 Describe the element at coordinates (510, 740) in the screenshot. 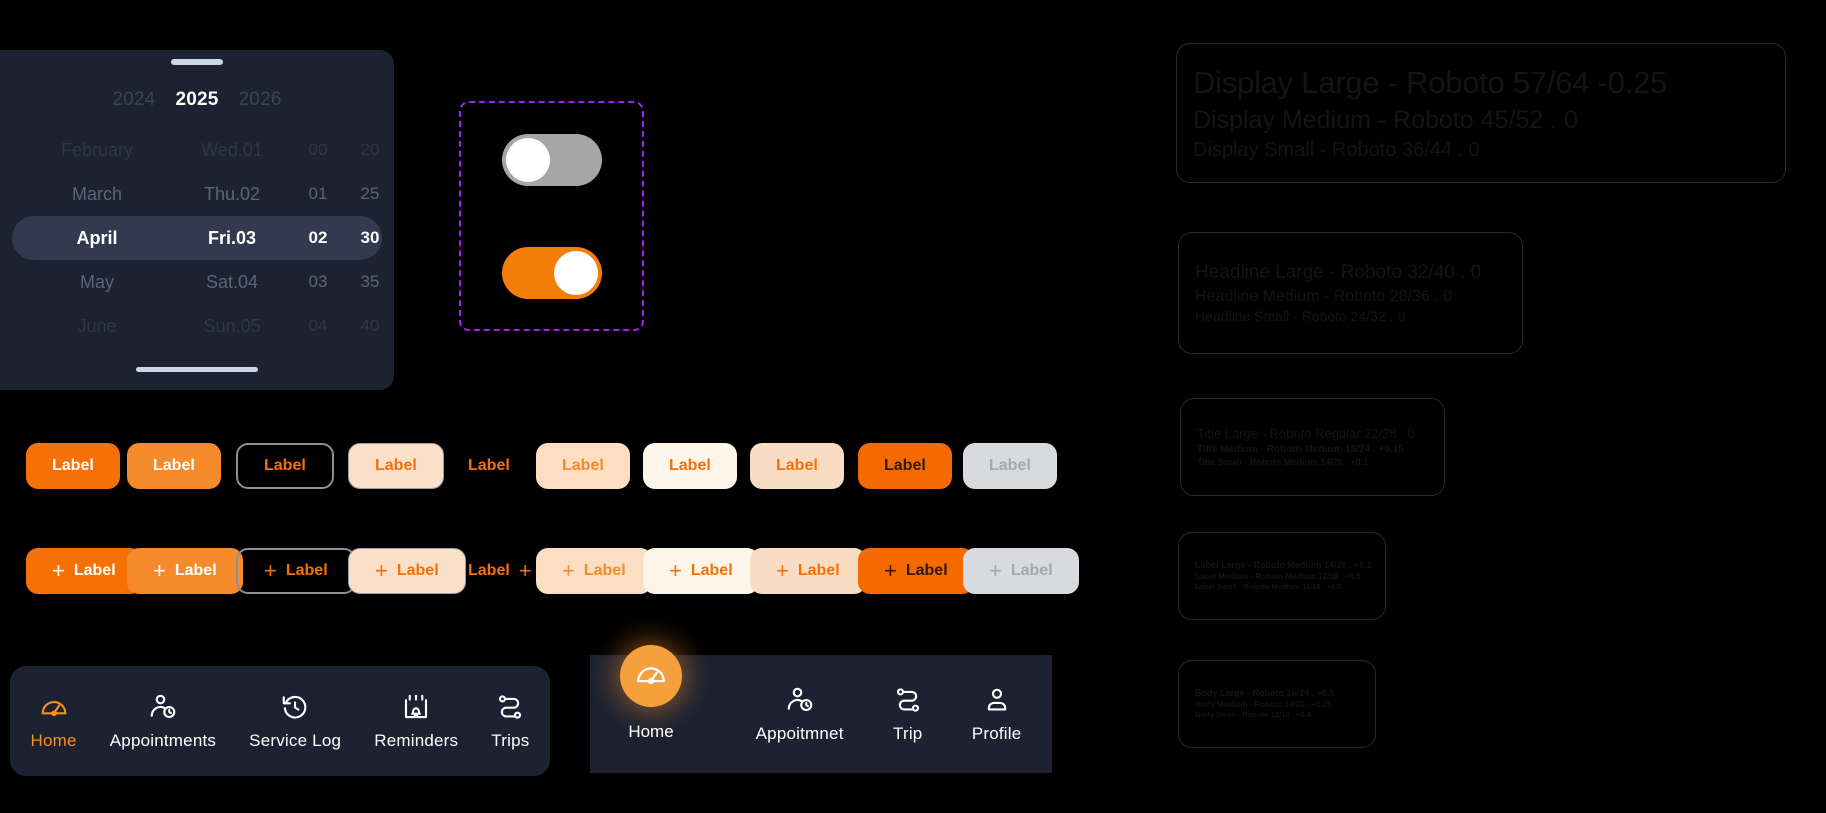

I see `nav-label: Trips` at that location.